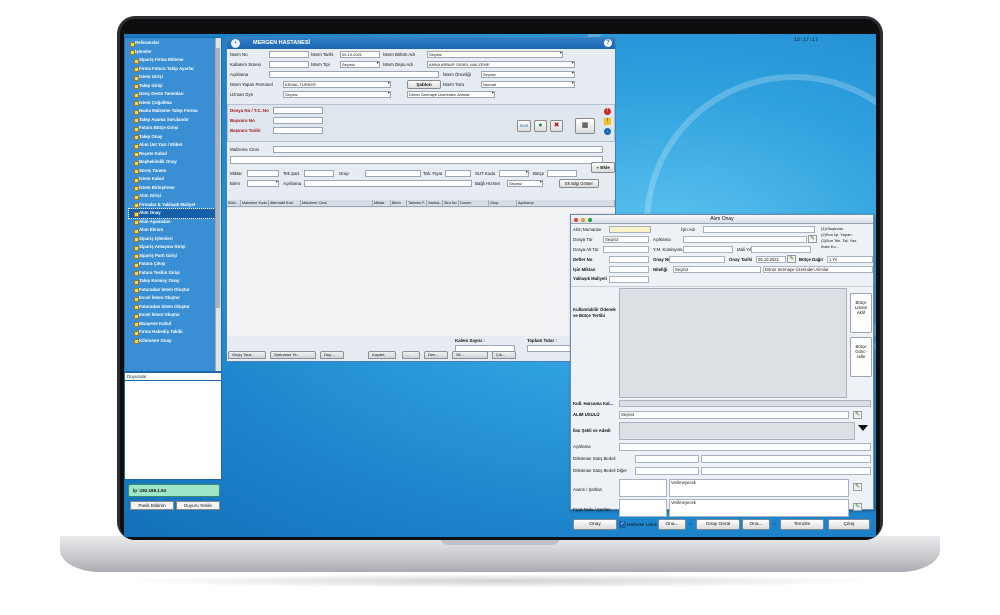 The width and height of the screenshot is (1000, 615). I want to click on sut-kodu-select, so click(514, 173).